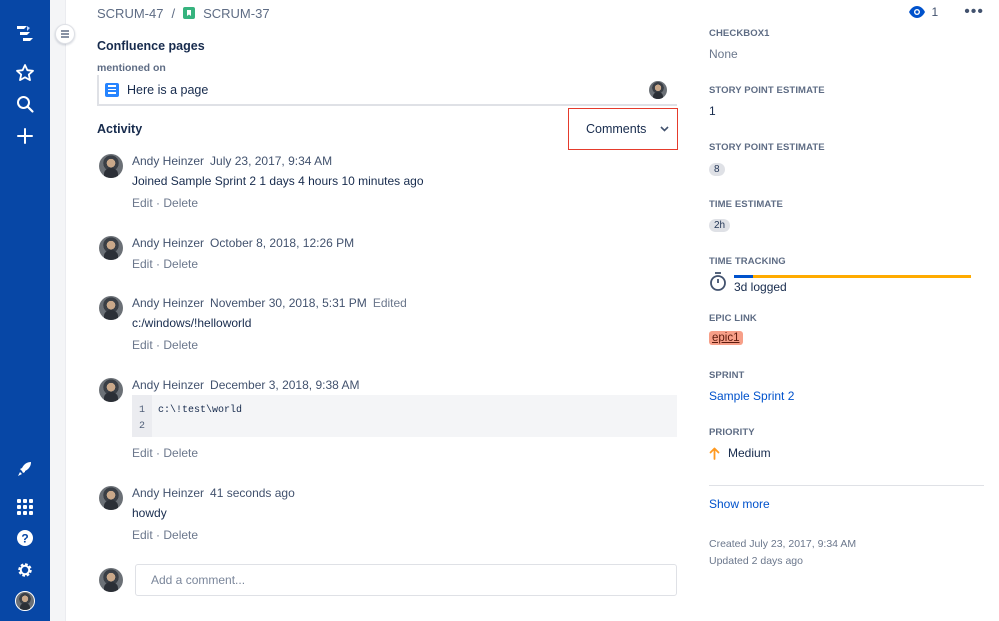 Image resolution: width=999 pixels, height=621 pixels. What do you see at coordinates (723, 54) in the screenshot?
I see `checkbox1-value: None` at bounding box center [723, 54].